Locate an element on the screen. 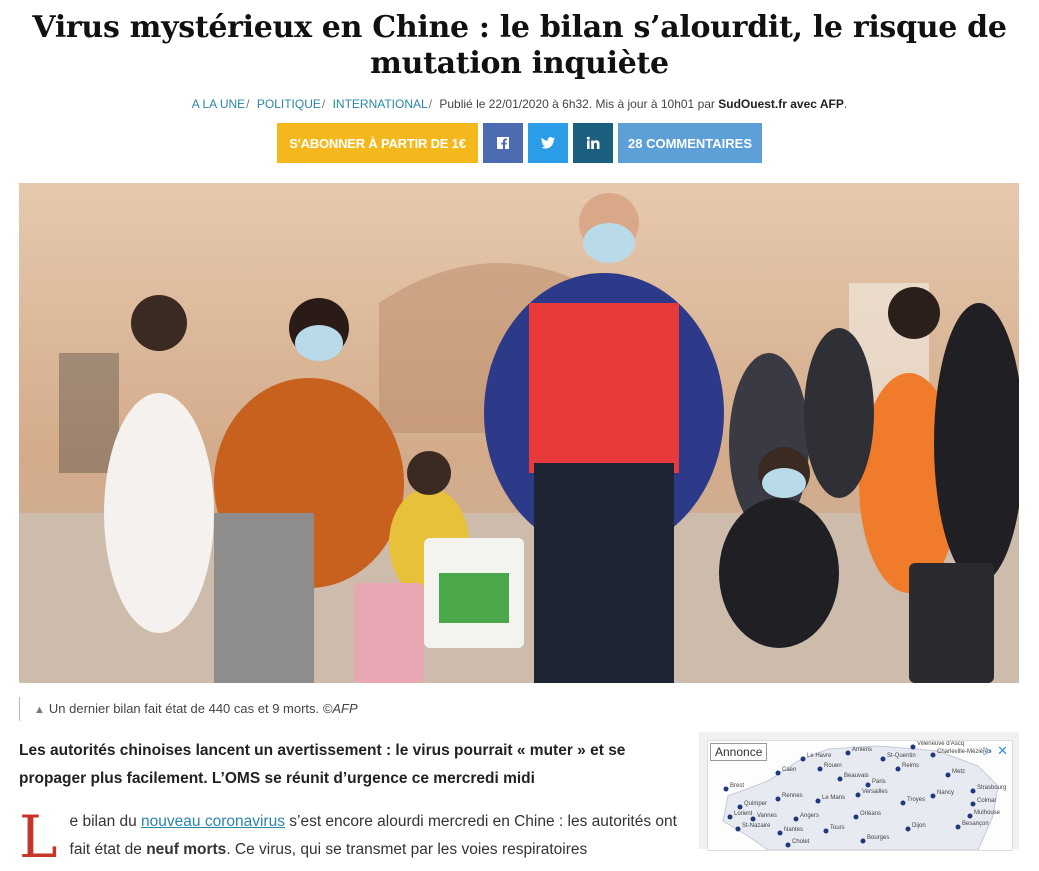 Image resolution: width=1039 pixels, height=871 pixels. map-city-label: St-Quentin is located at coordinates (901, 756).